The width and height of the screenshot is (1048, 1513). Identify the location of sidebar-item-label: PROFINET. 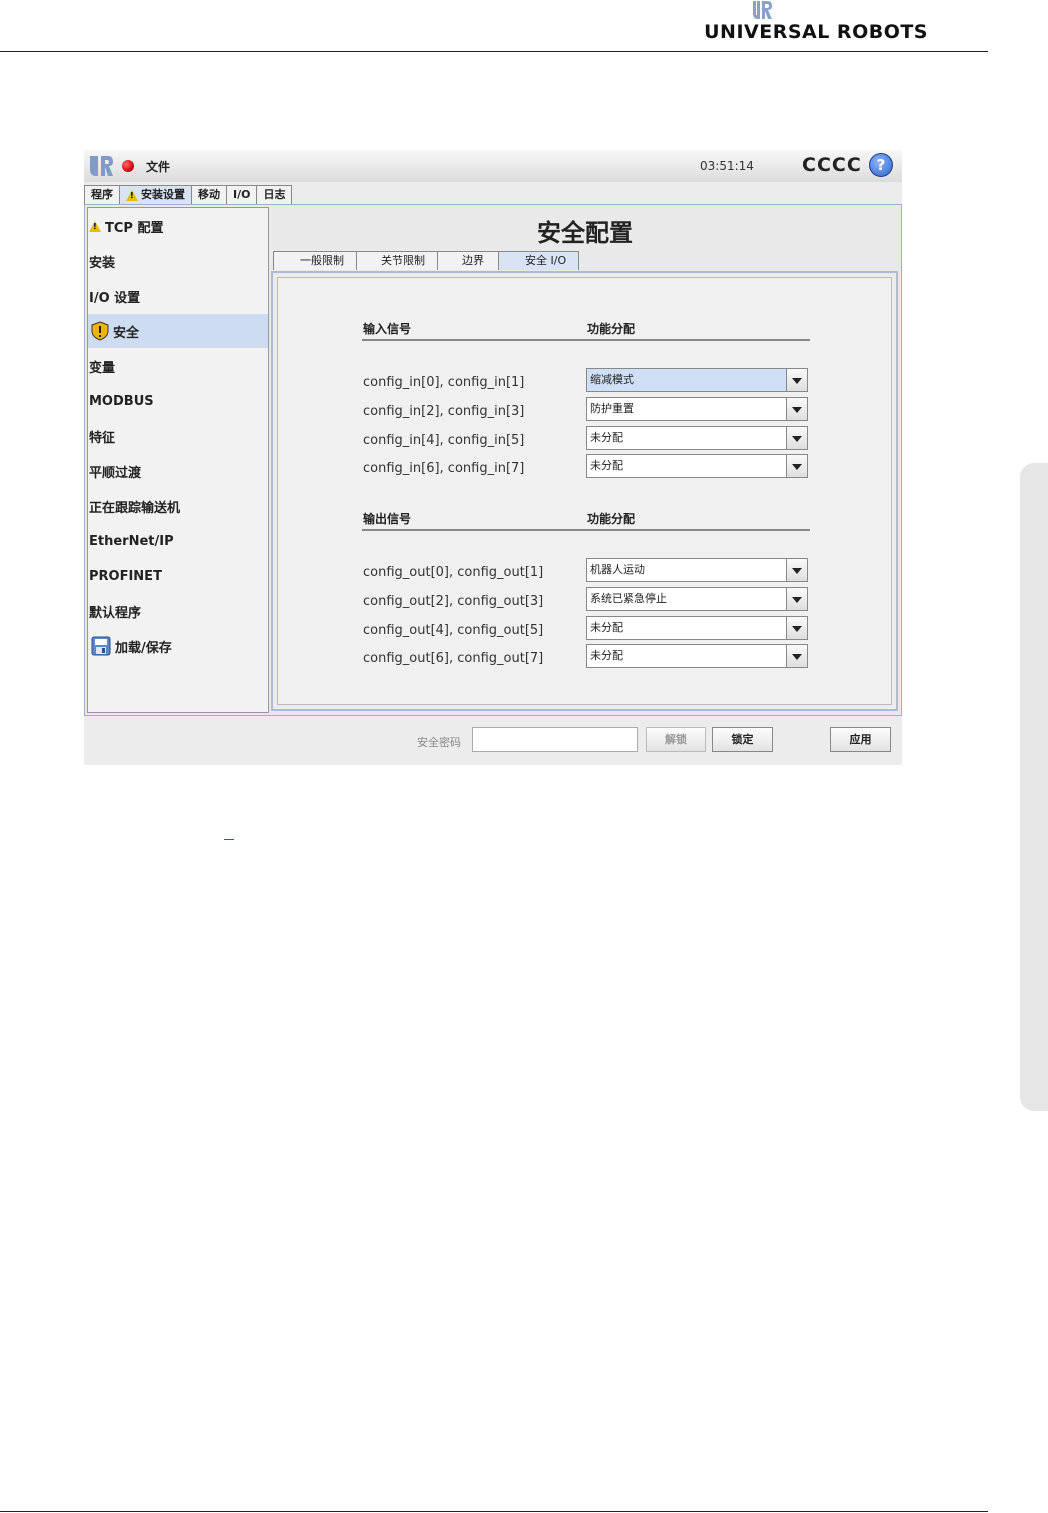
(125, 576).